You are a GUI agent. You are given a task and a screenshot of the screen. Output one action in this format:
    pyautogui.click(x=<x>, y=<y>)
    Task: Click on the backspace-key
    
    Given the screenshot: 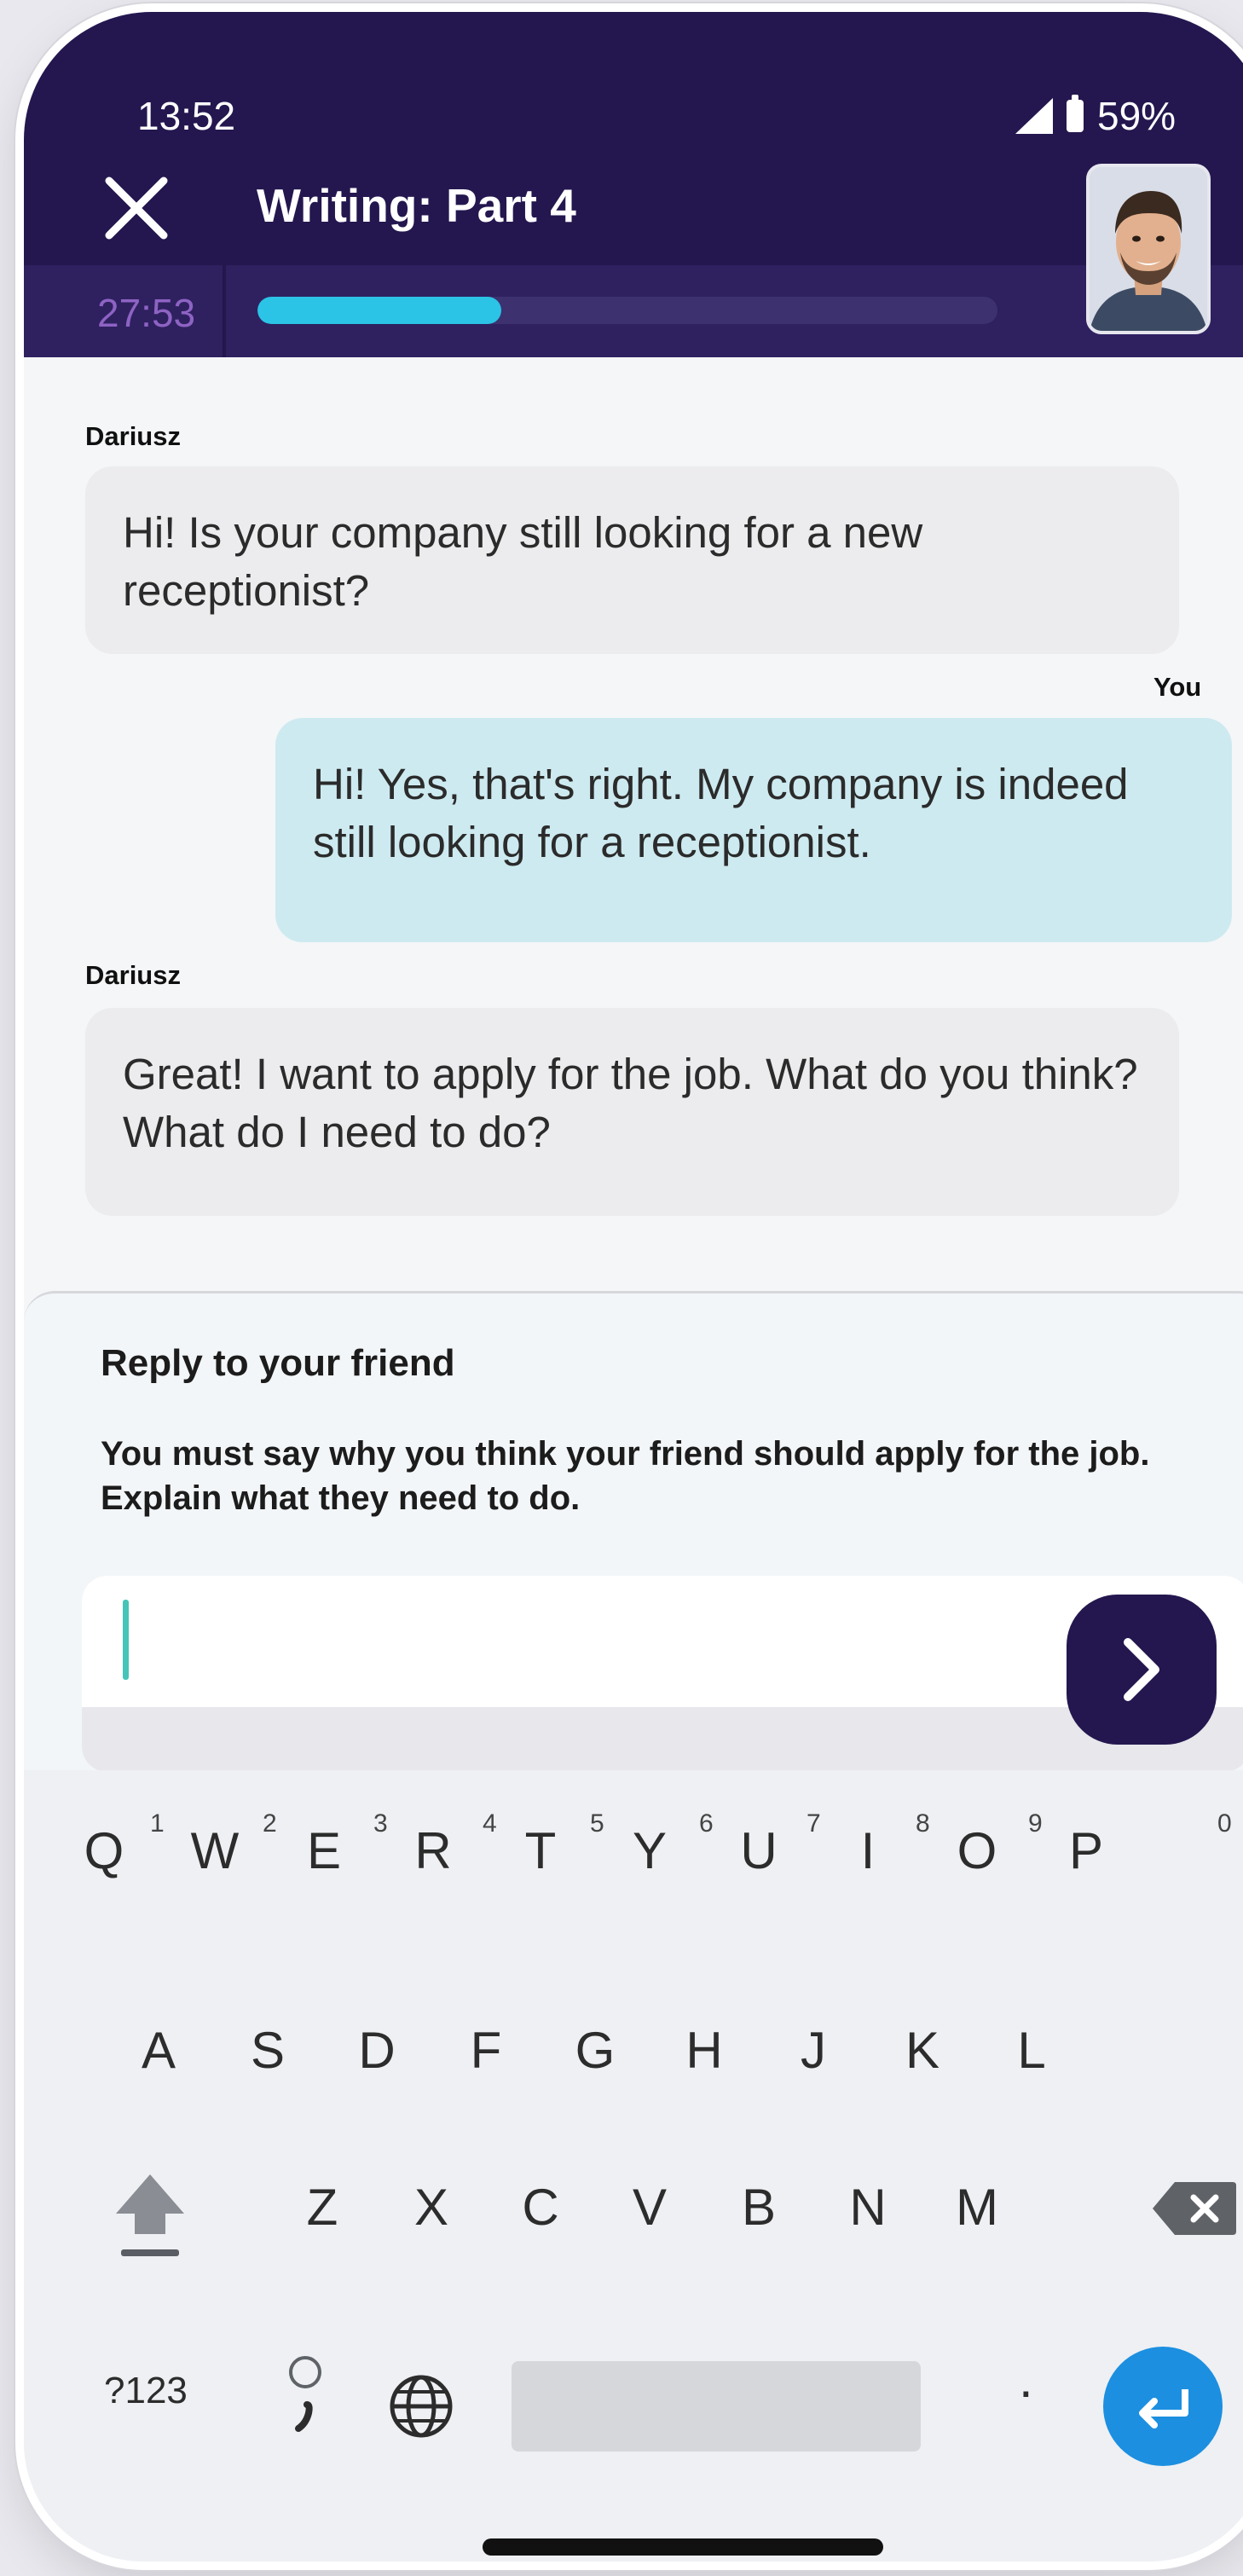 What is the action you would take?
    pyautogui.click(x=1194, y=2208)
    